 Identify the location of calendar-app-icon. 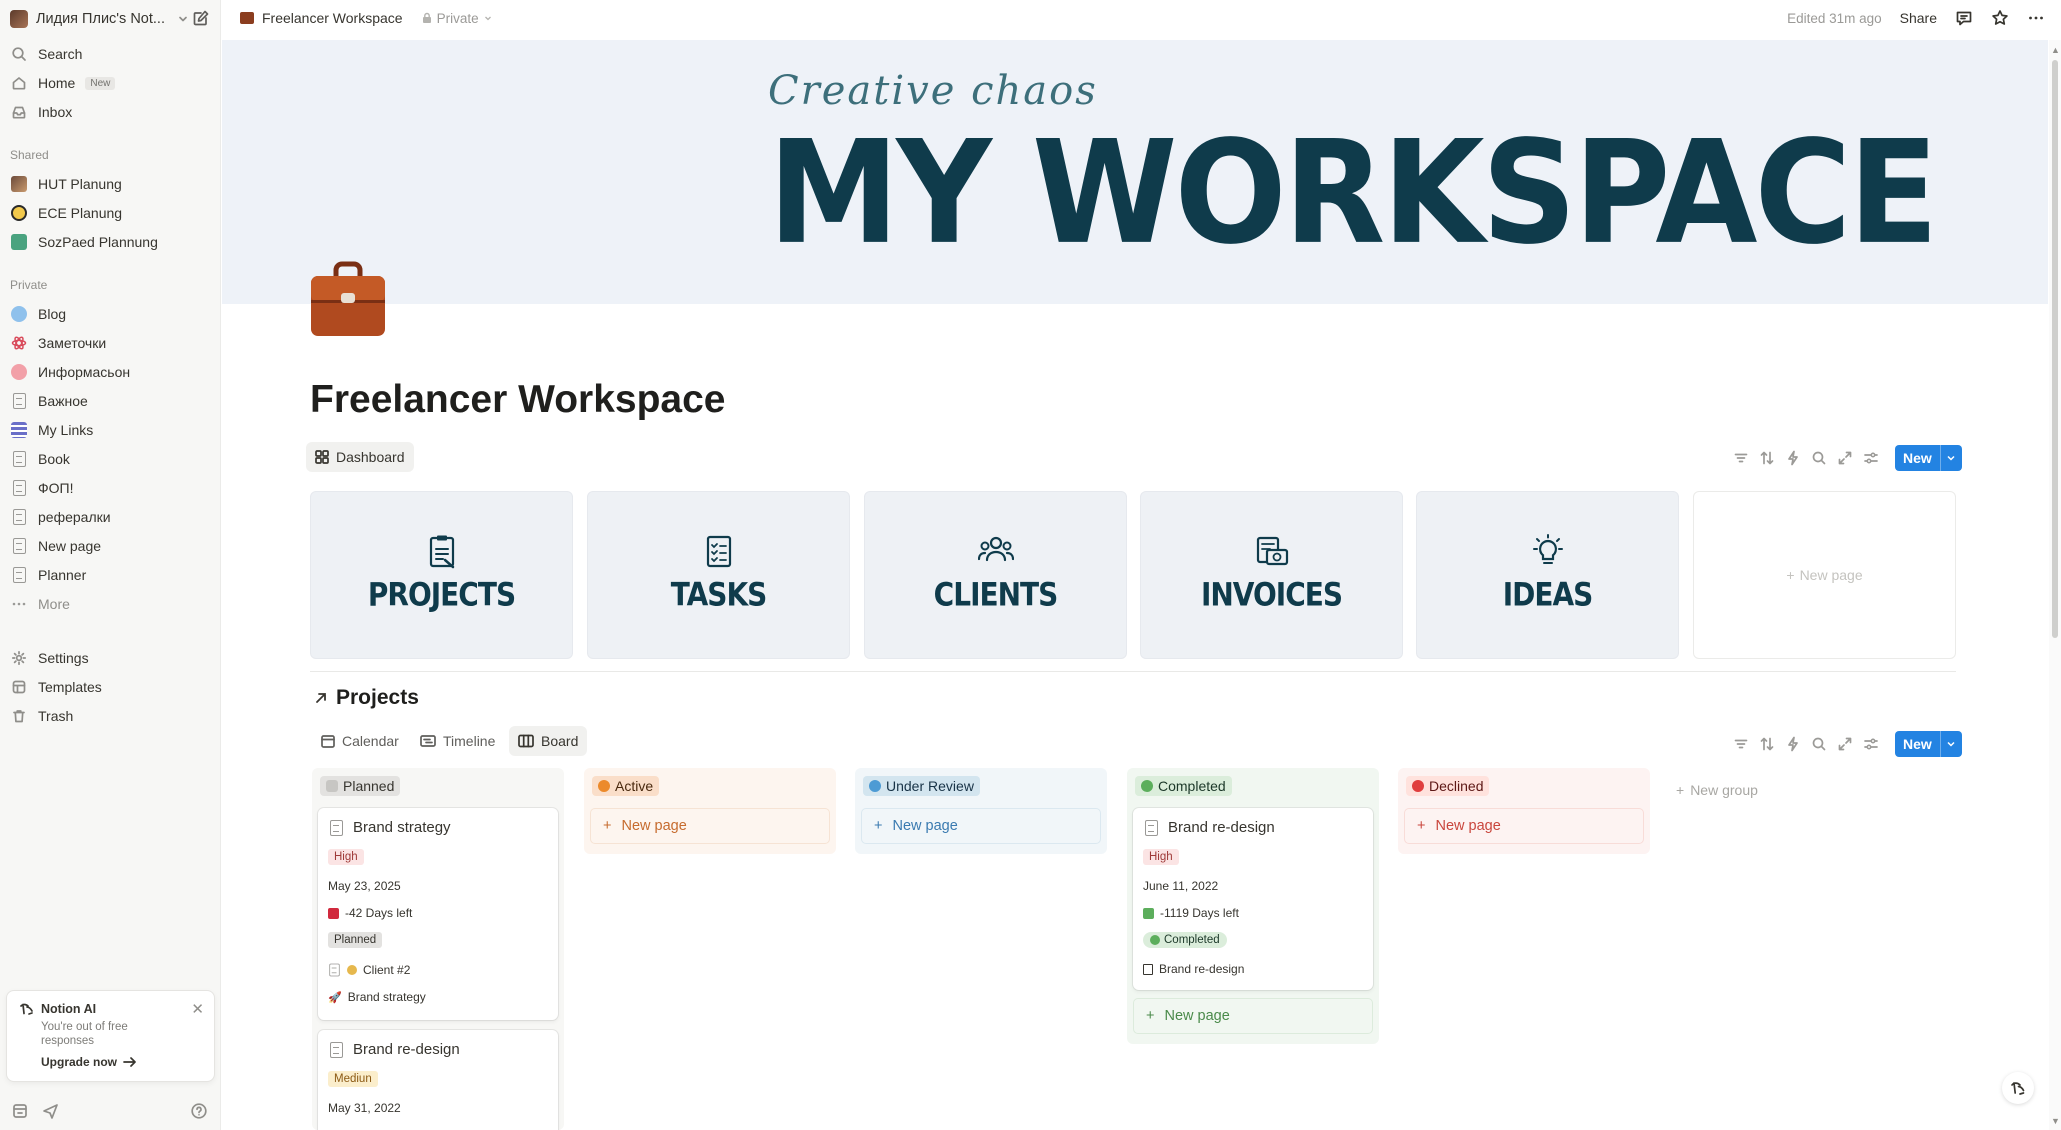
(20, 1111).